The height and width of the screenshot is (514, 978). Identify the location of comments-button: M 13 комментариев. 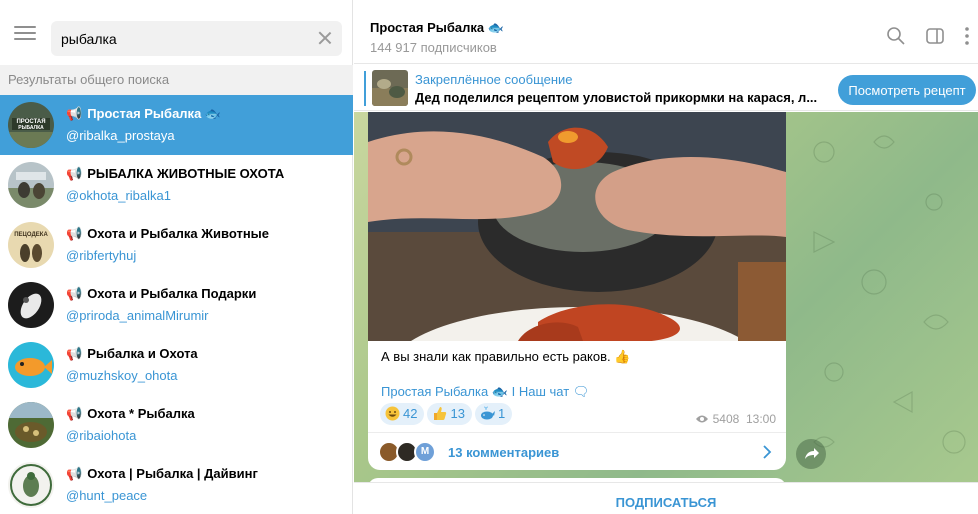
(577, 451).